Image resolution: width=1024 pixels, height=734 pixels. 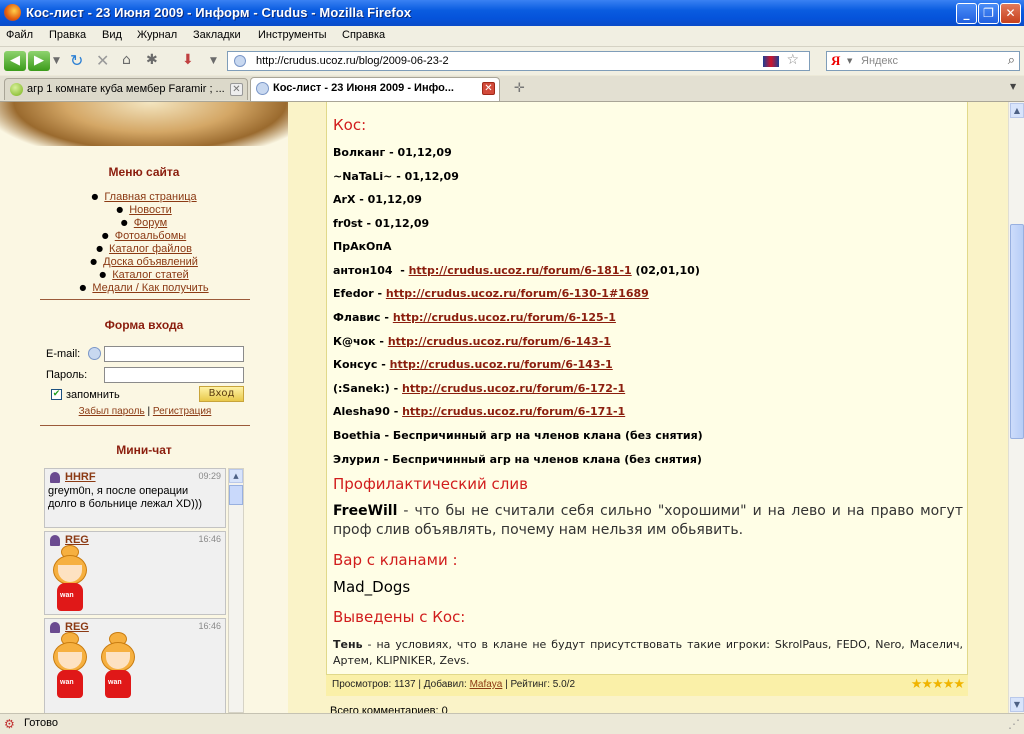 What do you see at coordinates (352, 61) in the screenshot?
I see `url-text: http://crudus.ucoz.ru/blog/2009-06-23-2` at bounding box center [352, 61].